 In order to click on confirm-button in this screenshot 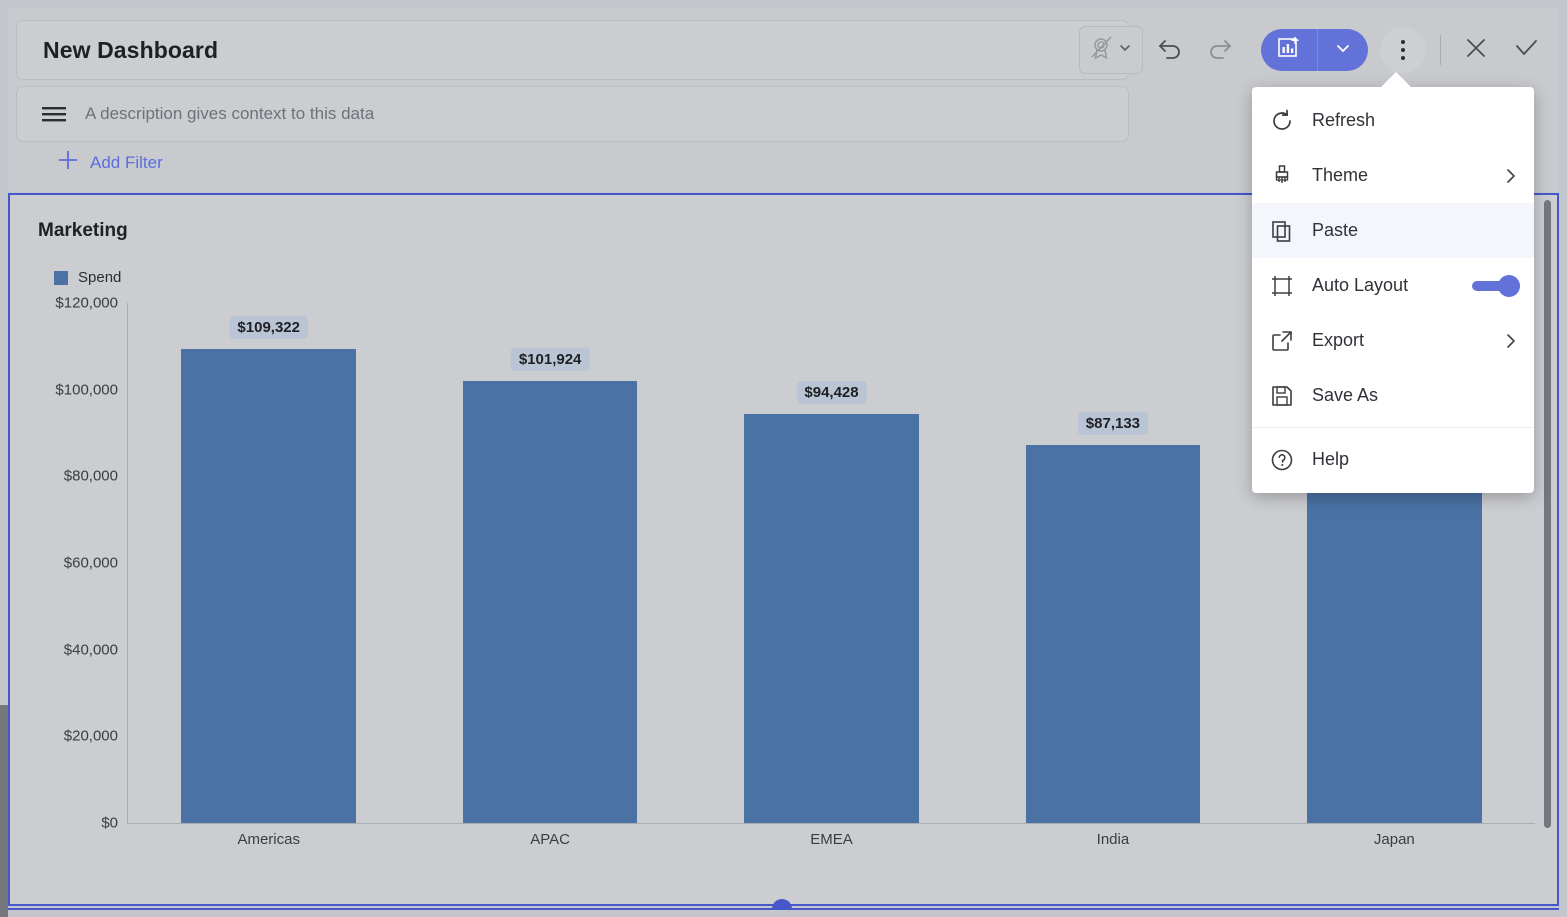, I will do `click(1526, 50)`.